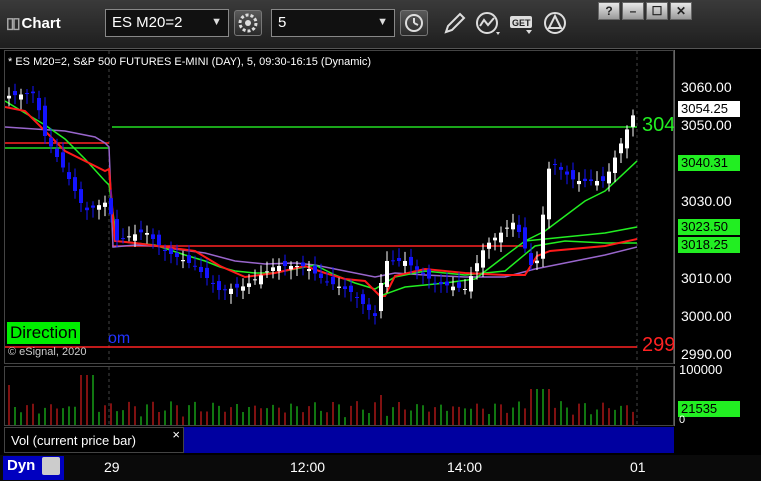 Image resolution: width=761 pixels, height=481 pixels. I want to click on up-arrow-icon, so click(556, 24).